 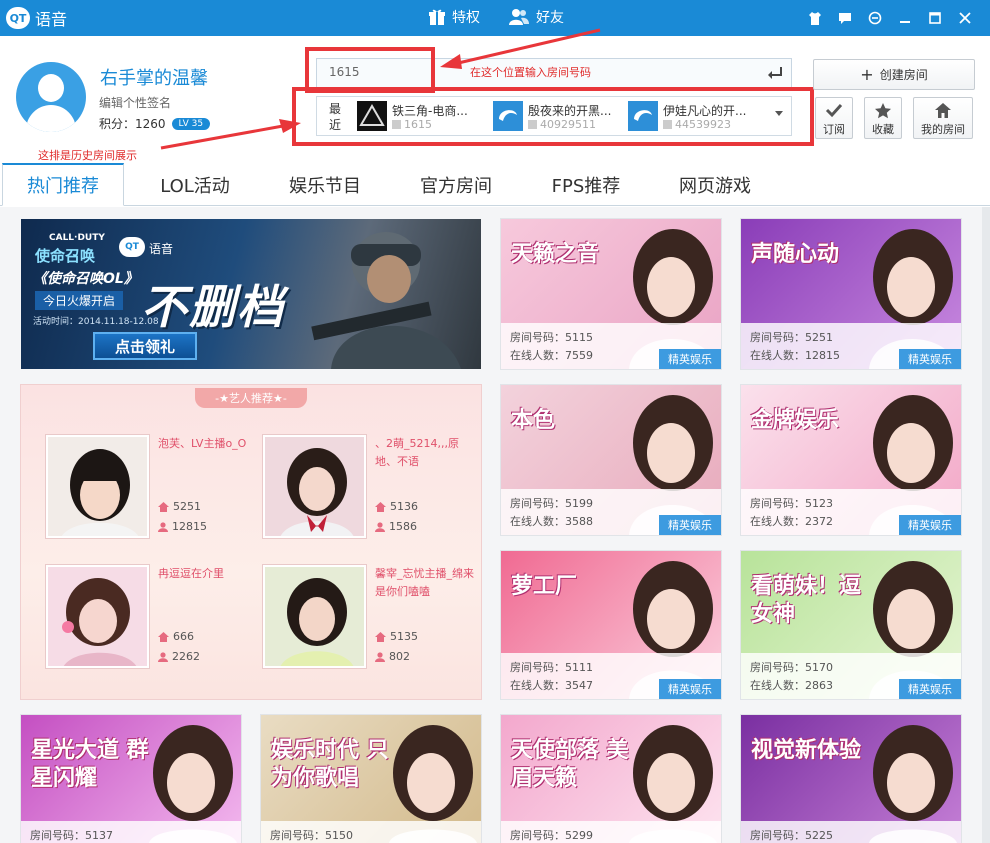 I want to click on minimize-icon, so click(x=905, y=18).